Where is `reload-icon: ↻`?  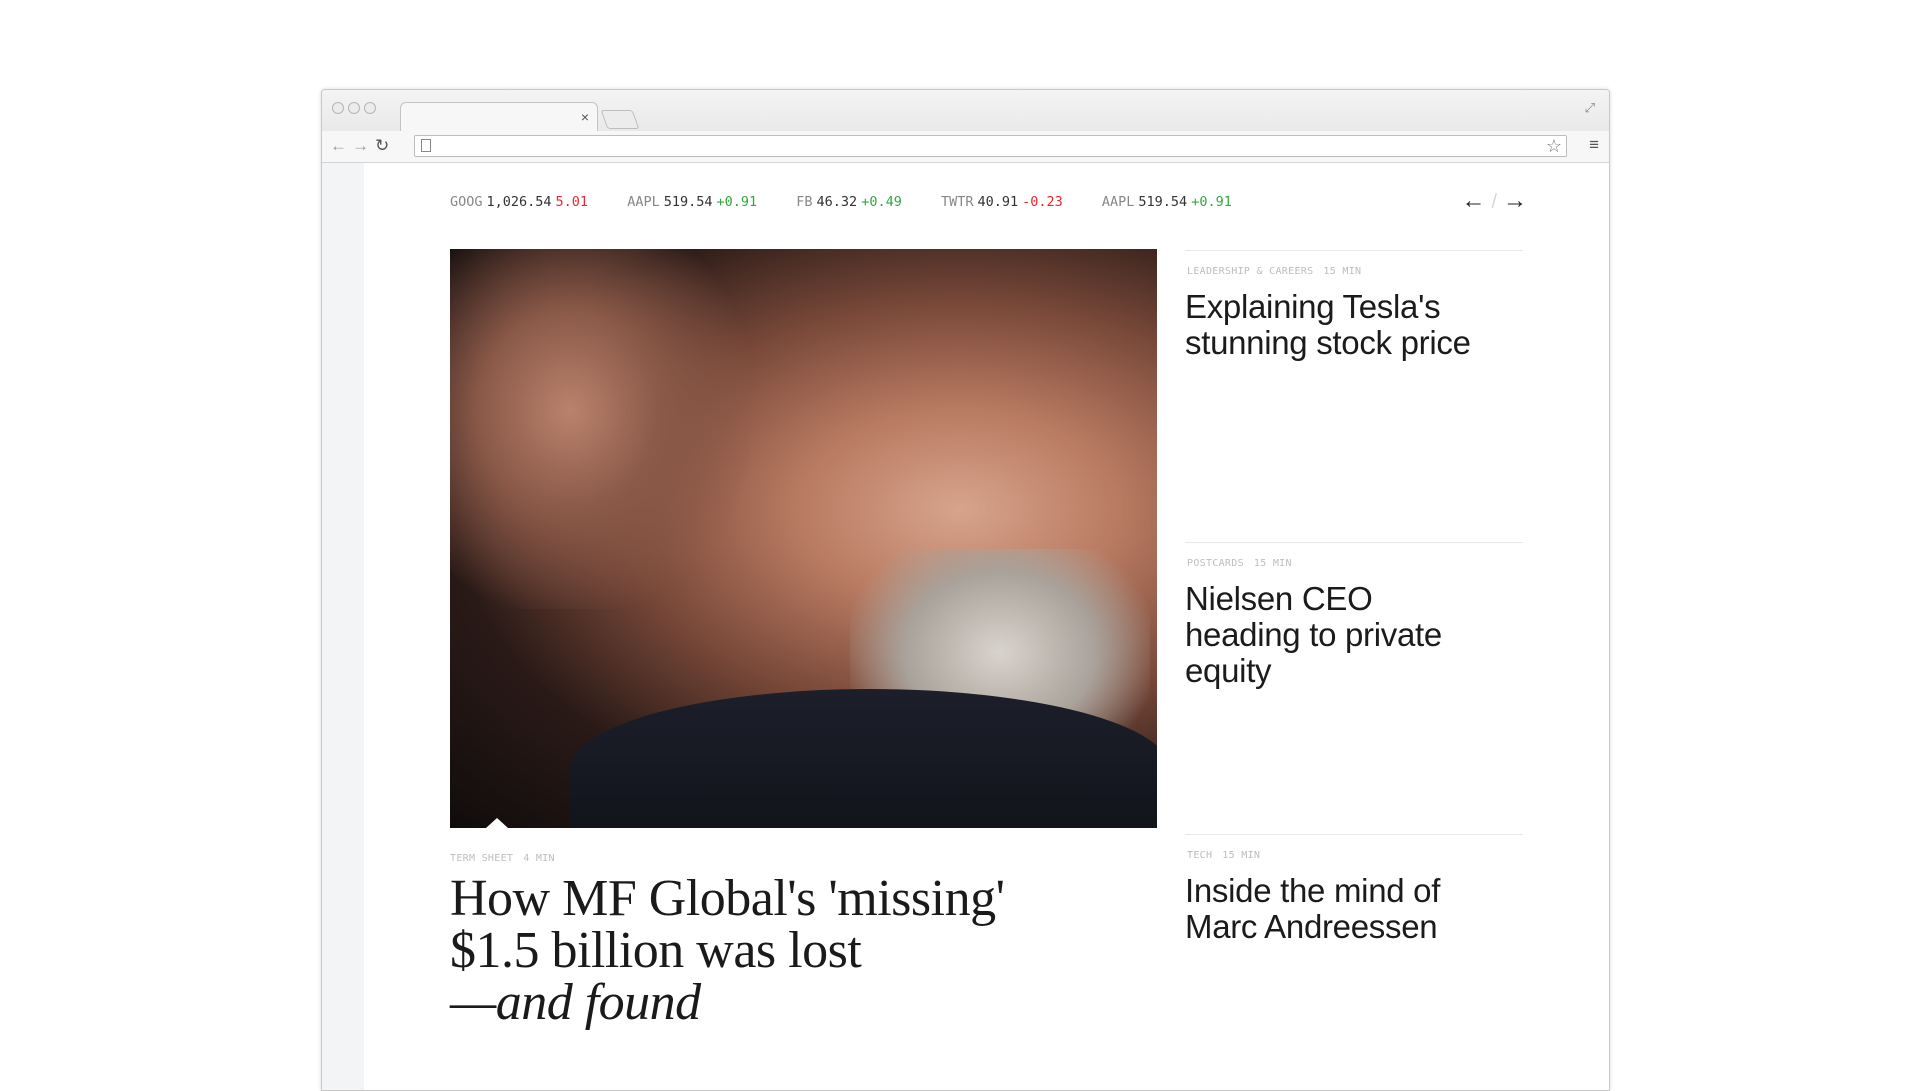
reload-icon: ↻ is located at coordinates (382, 146).